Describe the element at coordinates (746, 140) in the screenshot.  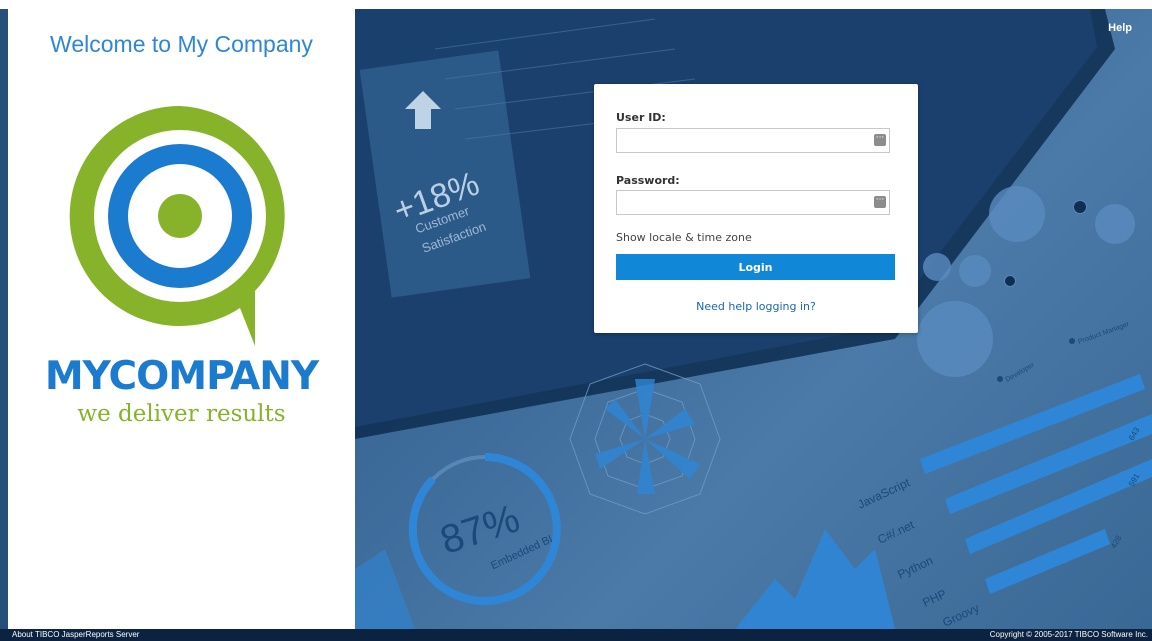
I see `user-id-input` at that location.